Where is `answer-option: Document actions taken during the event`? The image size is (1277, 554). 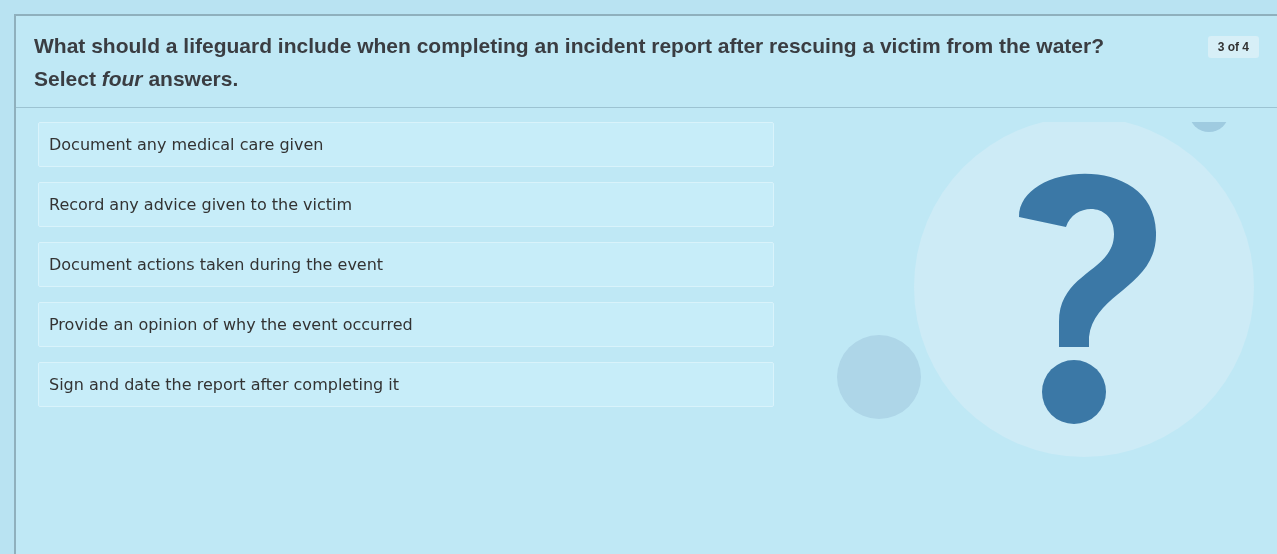
answer-option: Document actions taken during the event is located at coordinates (406, 265).